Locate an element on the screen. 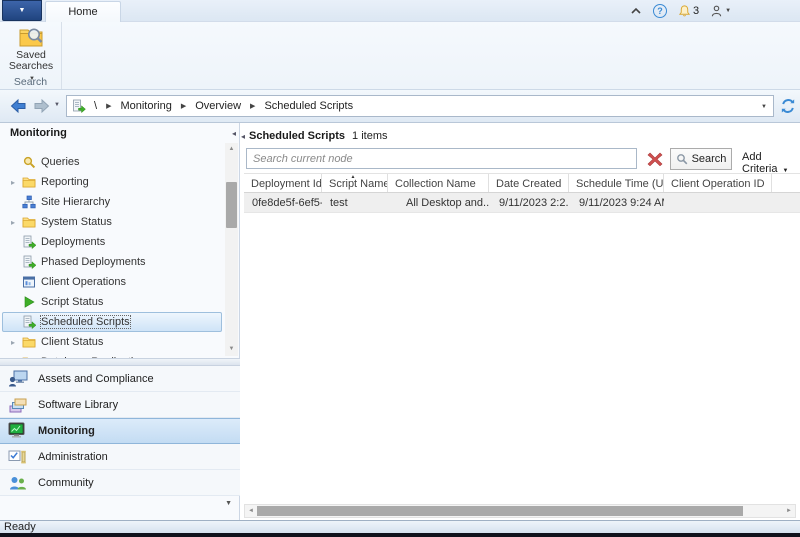 The height and width of the screenshot is (537, 800). software-library-icon is located at coordinates (18, 405).